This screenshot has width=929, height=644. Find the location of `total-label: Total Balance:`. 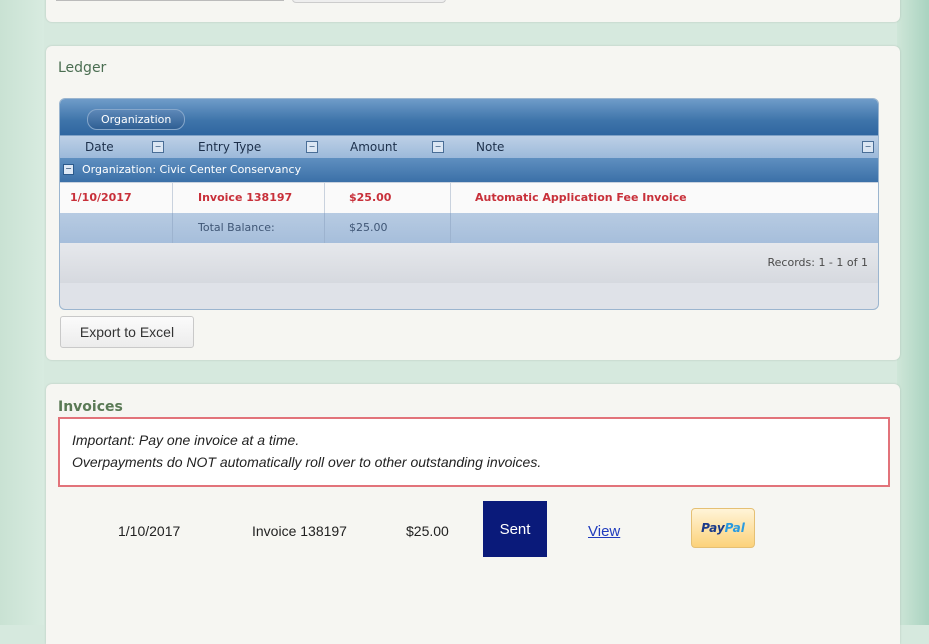

total-label: Total Balance: is located at coordinates (236, 227).